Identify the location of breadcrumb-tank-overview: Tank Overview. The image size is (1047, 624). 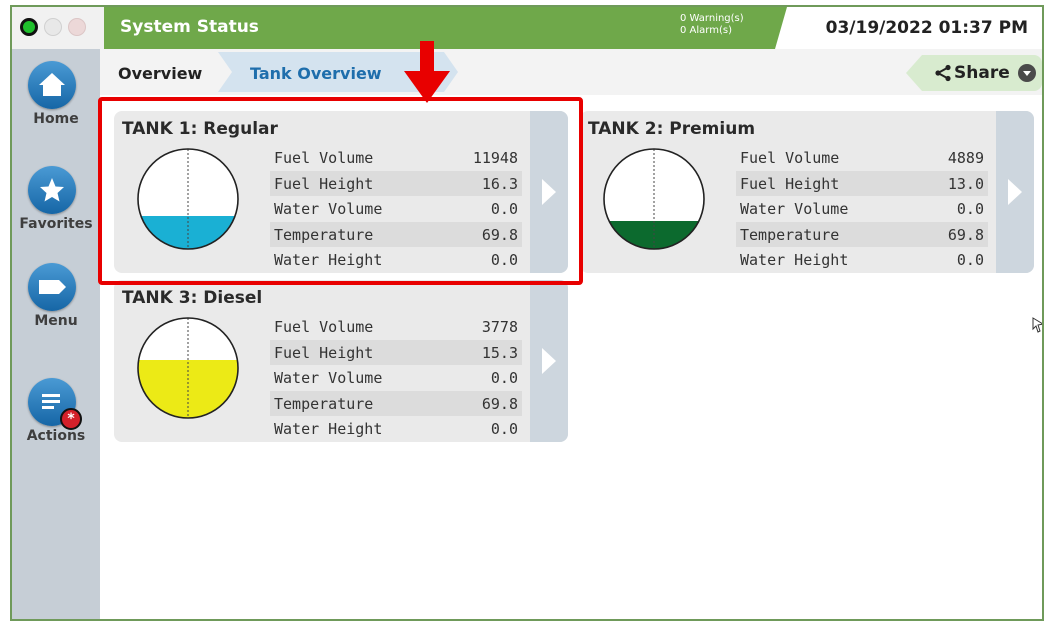
(316, 73).